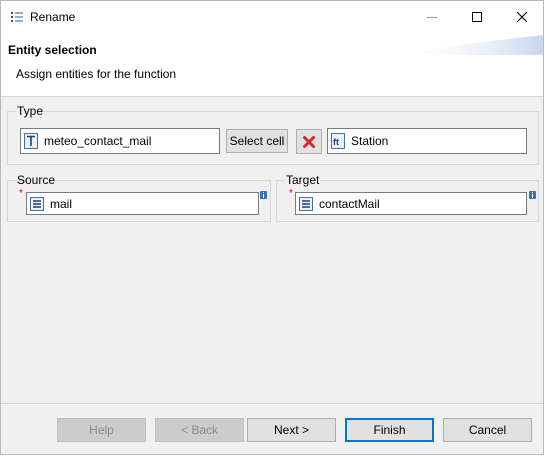 The image size is (545, 456). I want to click on type-field: meteo_contact_mail, so click(120, 141).